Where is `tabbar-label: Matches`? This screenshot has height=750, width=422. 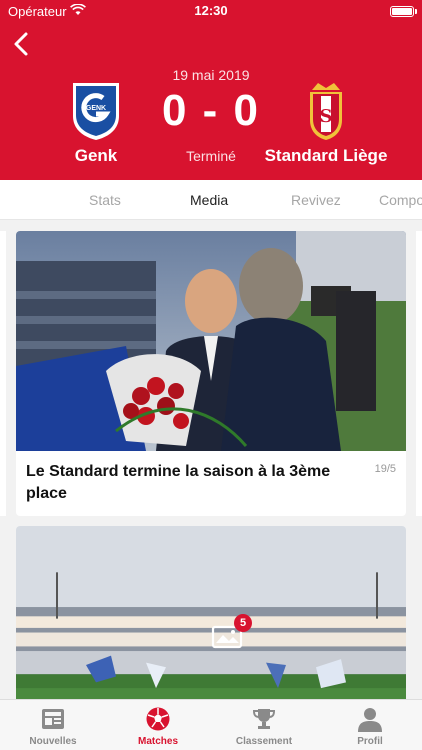 tabbar-label: Matches is located at coordinates (157, 741).